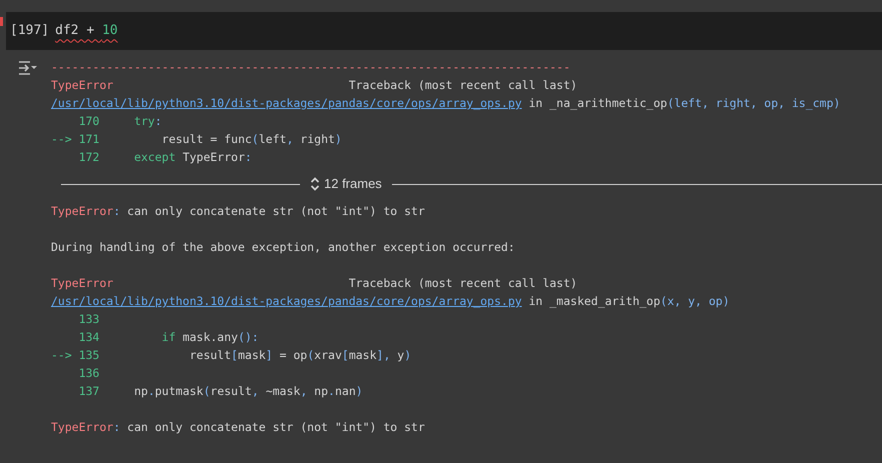  I want to click on output-line: 136, so click(89, 373).